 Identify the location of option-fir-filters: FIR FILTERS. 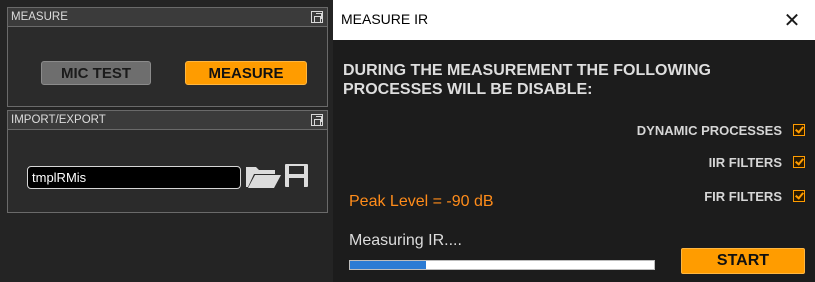
(754, 196).